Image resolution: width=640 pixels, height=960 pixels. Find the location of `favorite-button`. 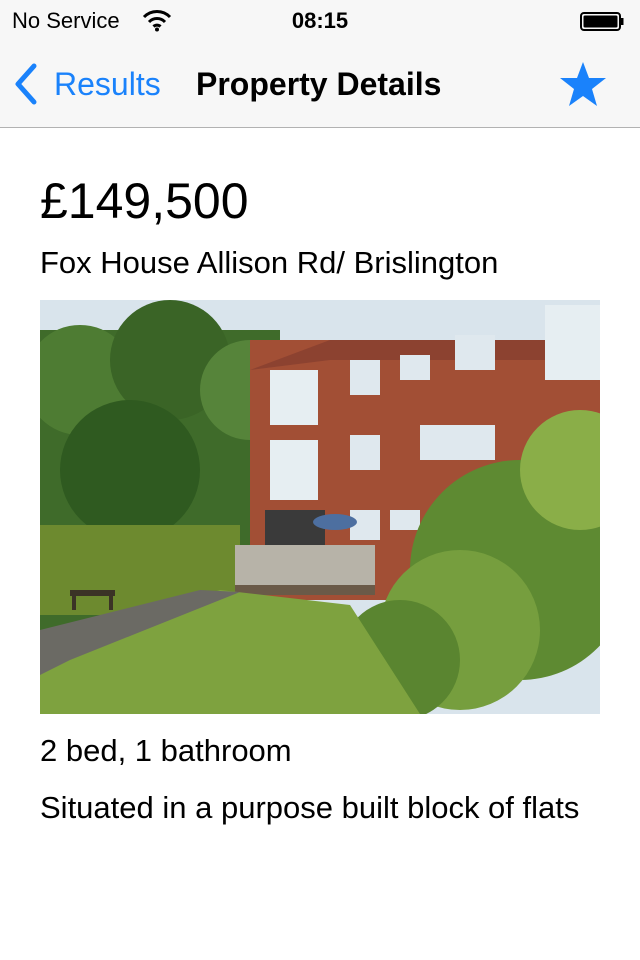

favorite-button is located at coordinates (583, 84).